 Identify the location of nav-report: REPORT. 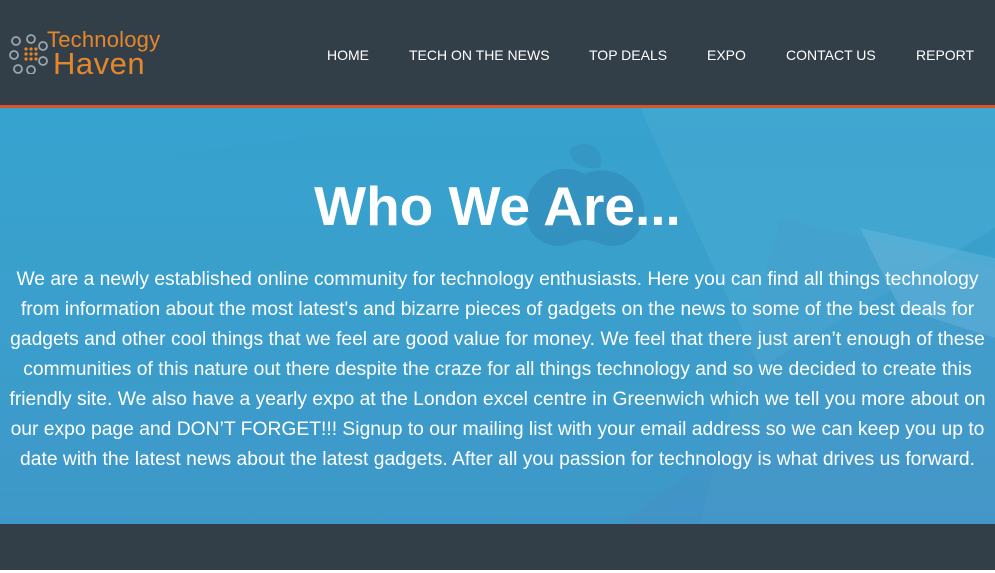
(945, 55).